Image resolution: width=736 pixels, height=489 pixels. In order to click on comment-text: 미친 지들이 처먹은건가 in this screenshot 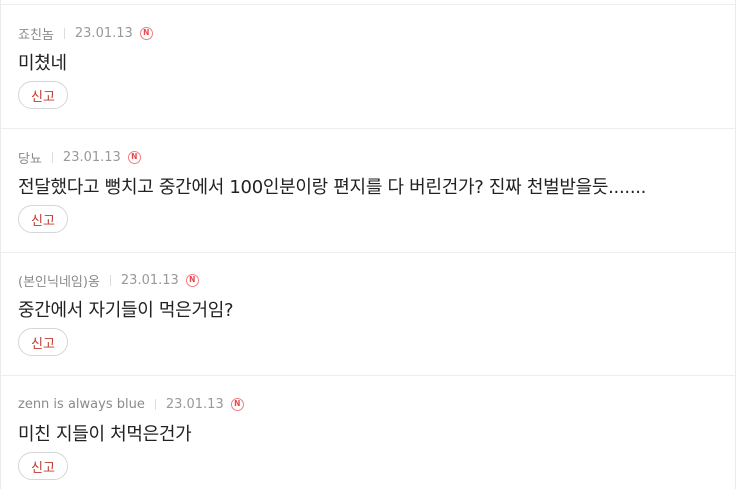, I will do `click(105, 434)`.